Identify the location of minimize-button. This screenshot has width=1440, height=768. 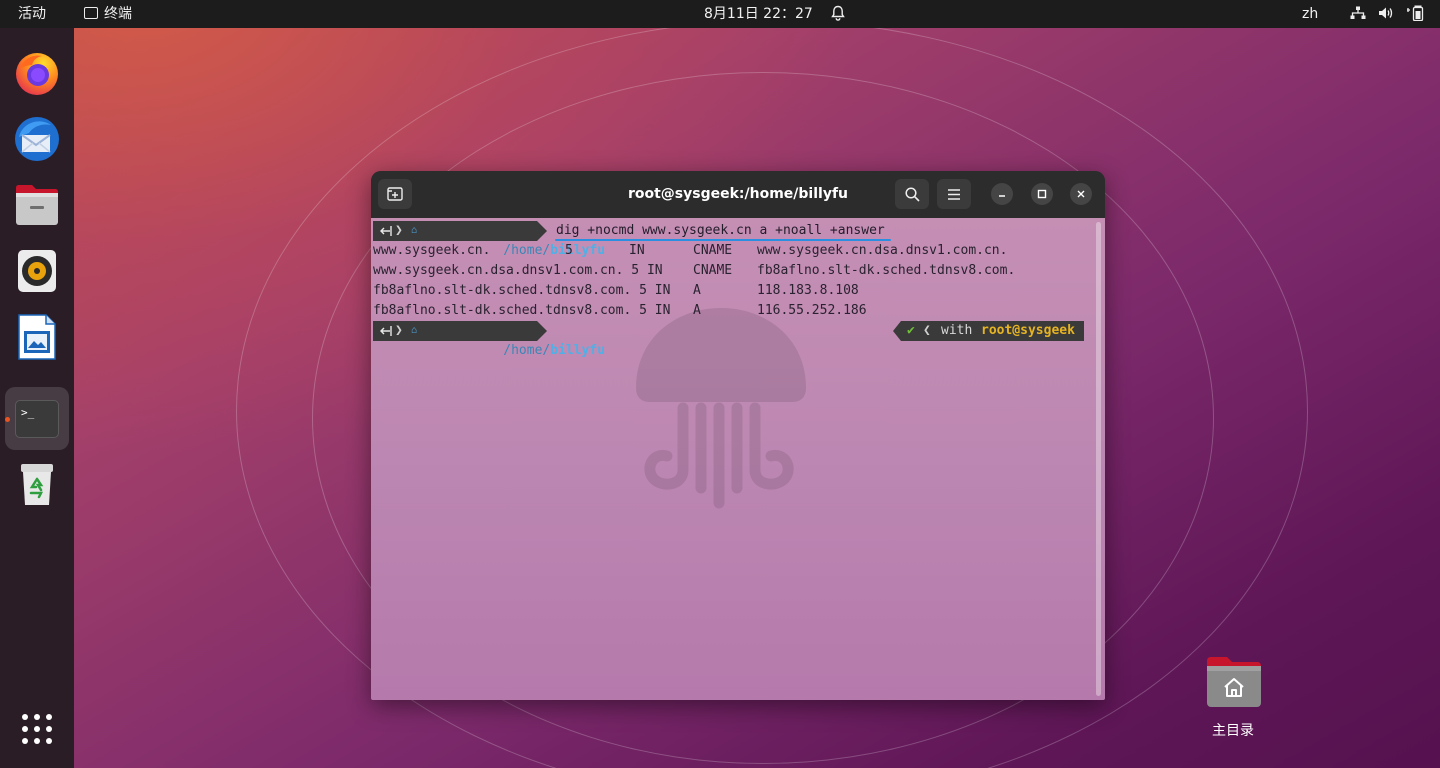
(1002, 194).